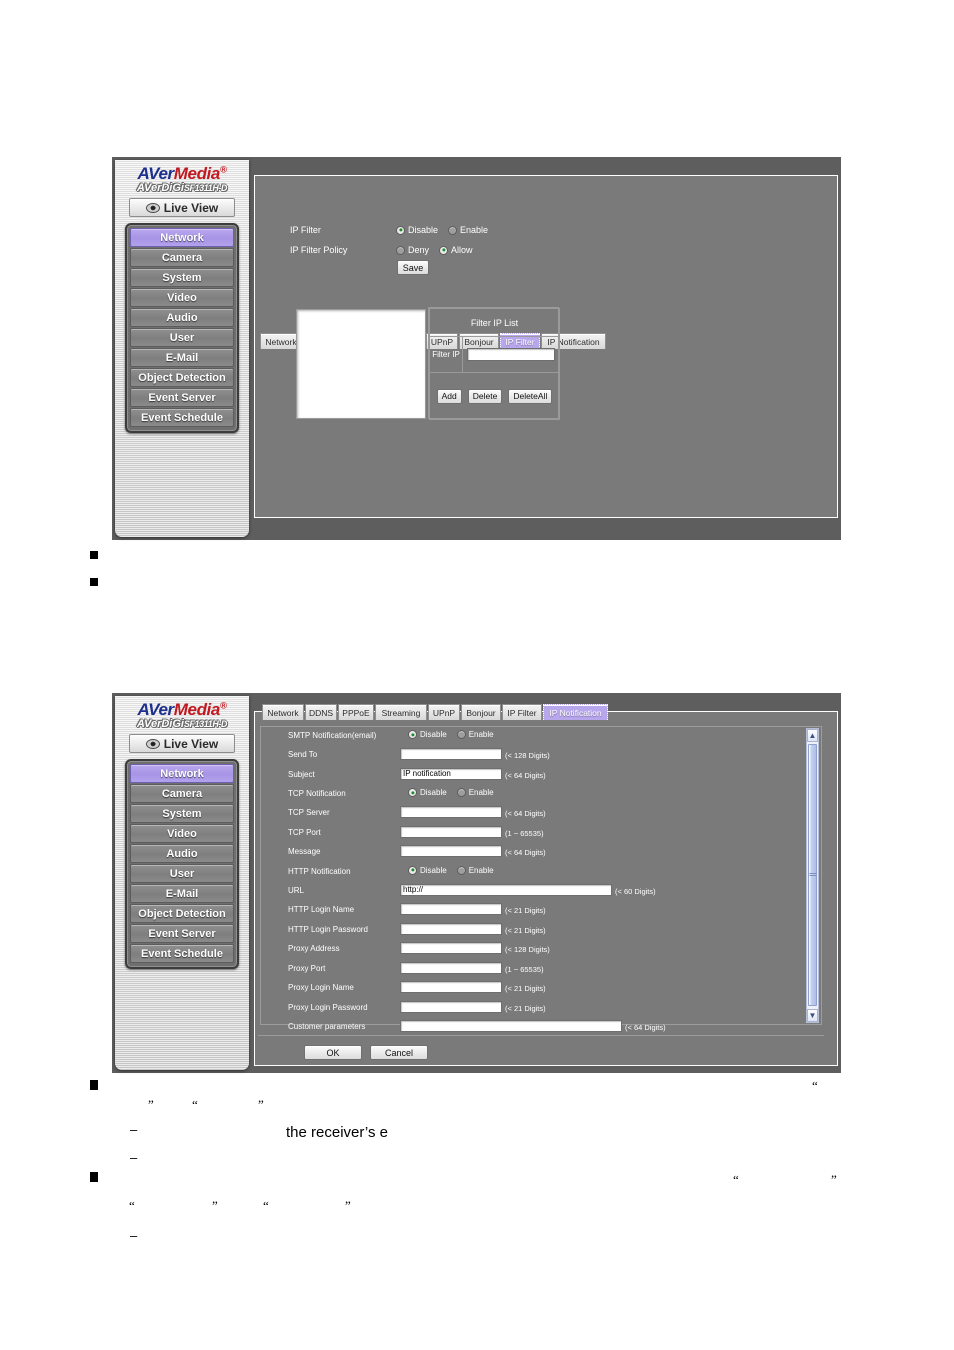 The height and width of the screenshot is (1350, 954). Describe the element at coordinates (319, 871) in the screenshot. I see `http-notification-label: HTTP Notification` at that location.